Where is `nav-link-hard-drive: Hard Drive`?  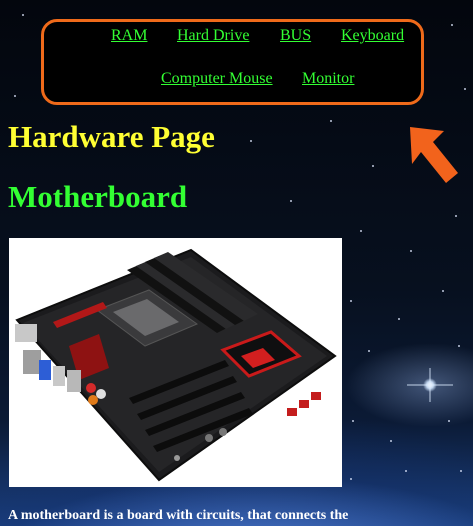
nav-link-hard-drive: Hard Drive is located at coordinates (213, 36).